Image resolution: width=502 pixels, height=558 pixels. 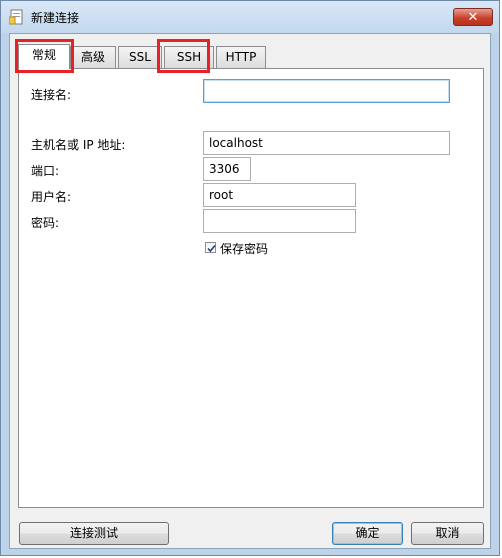 What do you see at coordinates (94, 533) in the screenshot?
I see `test-connection-button: 连接测试` at bounding box center [94, 533].